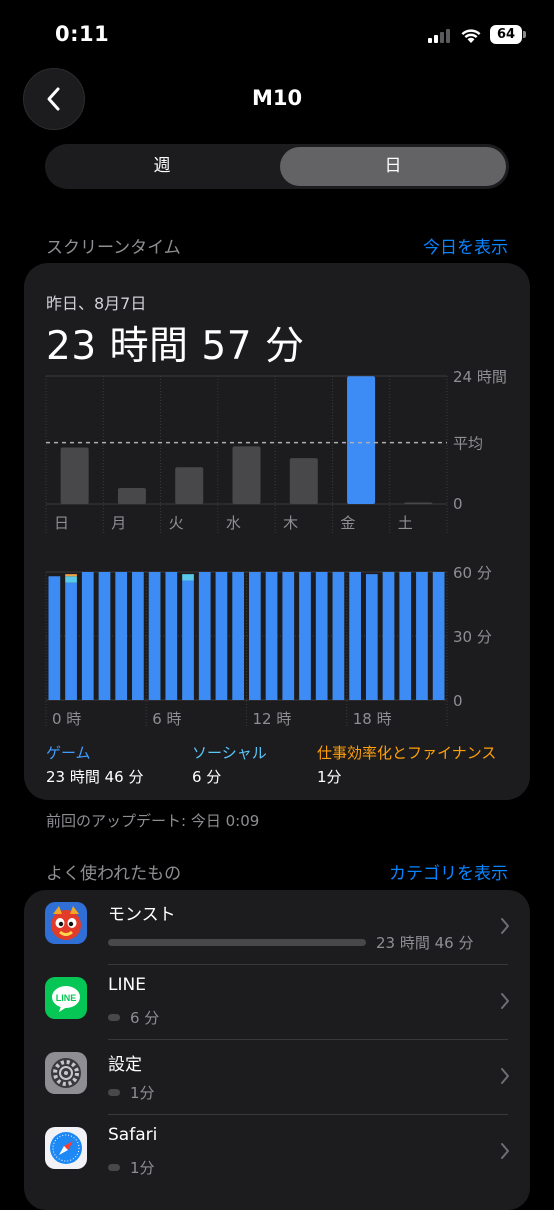 The height and width of the screenshot is (1210, 554). What do you see at coordinates (425, 943) in the screenshot?
I see `app-duration: 23 時間 46 分` at bounding box center [425, 943].